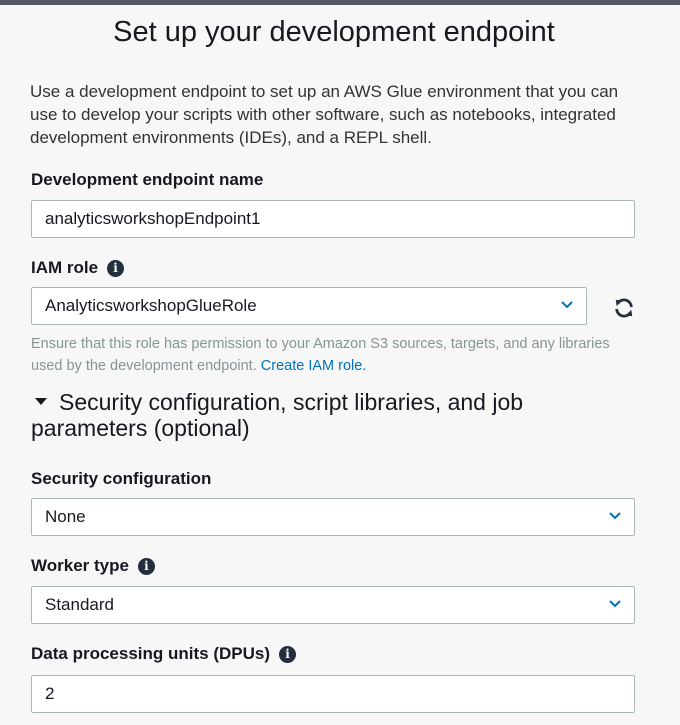  I want to click on dpu-value: 2, so click(50, 693).